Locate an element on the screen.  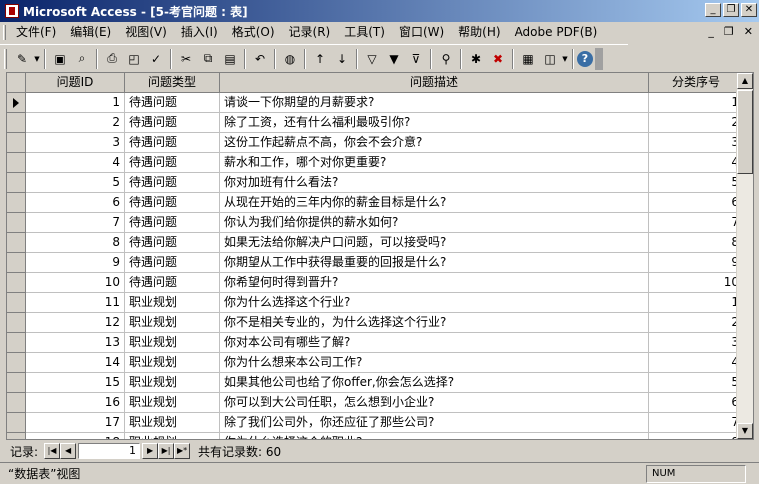
cell-id: 1 is located at coordinates (75, 103).